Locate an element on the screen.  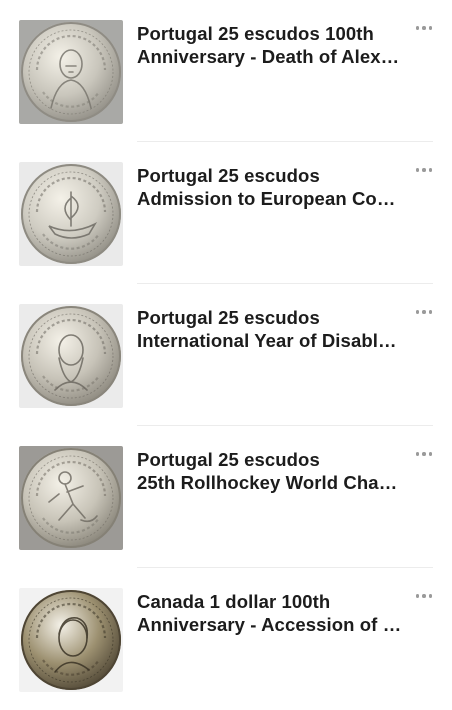
coin-image-figure is located at coordinates (71, 356).